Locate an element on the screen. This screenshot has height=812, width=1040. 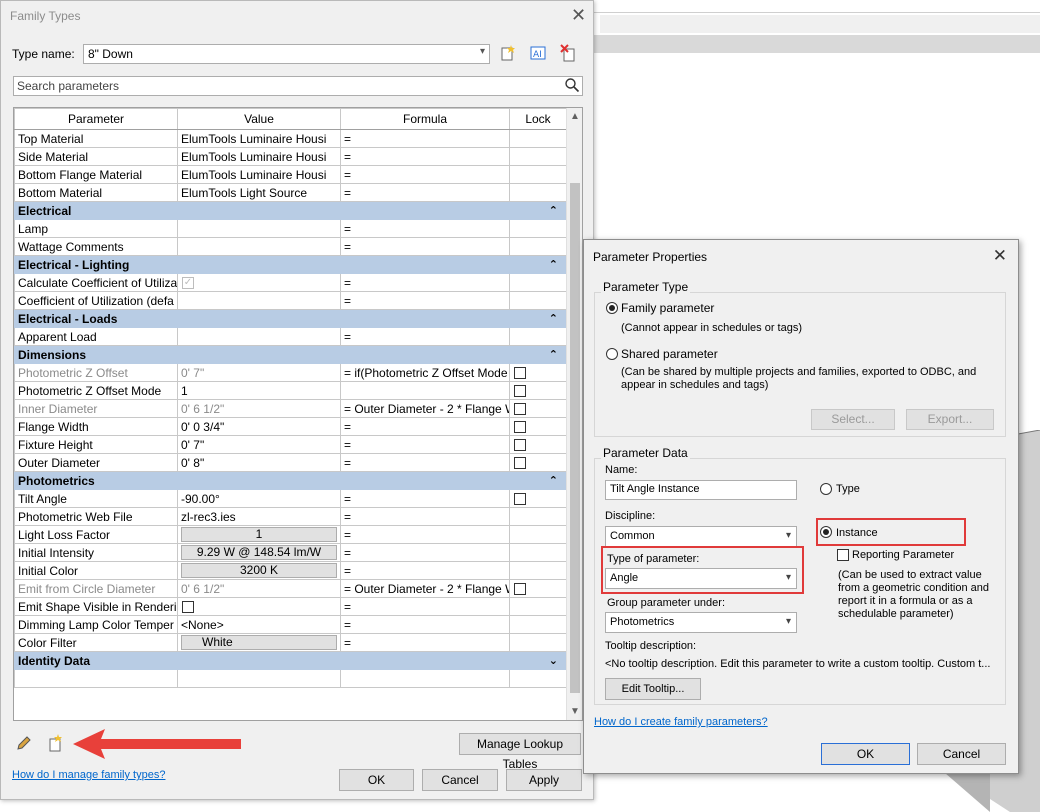
value-button: 9.29 W @ 148.54 lm/W is located at coordinates (259, 552).